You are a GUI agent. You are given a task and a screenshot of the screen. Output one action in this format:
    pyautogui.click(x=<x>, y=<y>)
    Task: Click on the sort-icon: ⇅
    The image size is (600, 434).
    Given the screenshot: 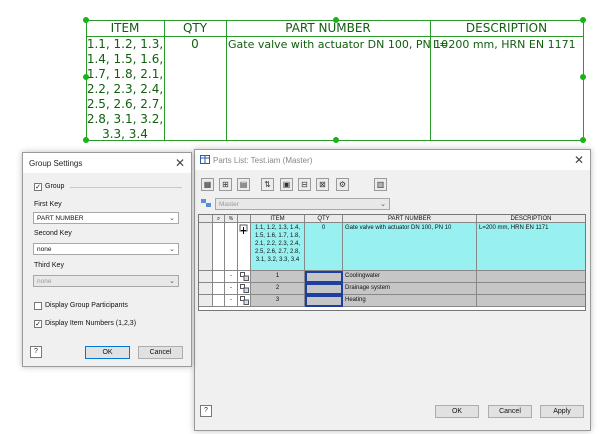 What is the action you would take?
    pyautogui.click(x=267, y=184)
    